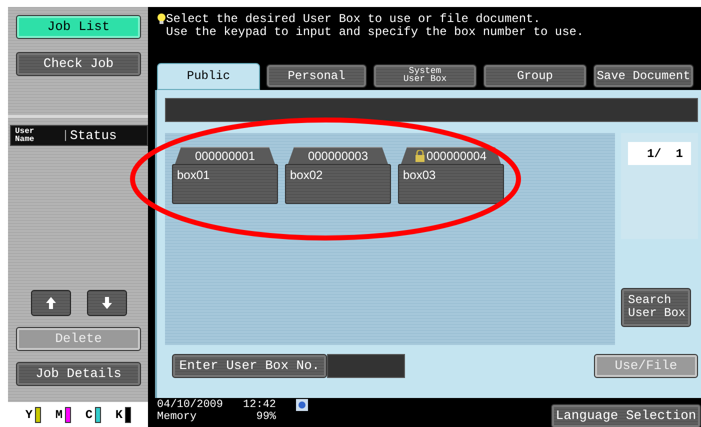 The height and width of the screenshot is (427, 701). What do you see at coordinates (177, 417) in the screenshot?
I see `memory-label: Memory` at bounding box center [177, 417].